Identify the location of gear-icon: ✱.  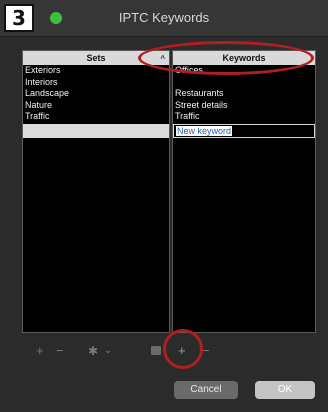
(93, 351).